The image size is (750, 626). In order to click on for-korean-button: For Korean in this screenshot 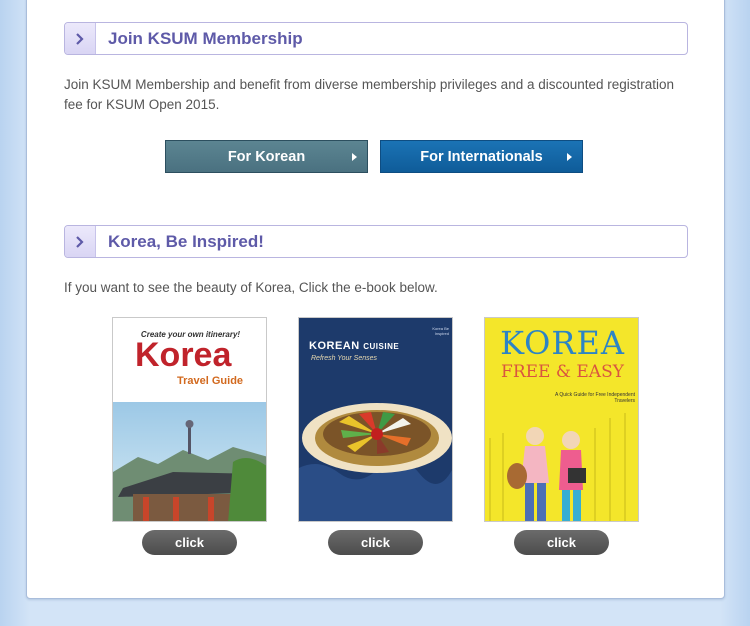, I will do `click(266, 156)`.